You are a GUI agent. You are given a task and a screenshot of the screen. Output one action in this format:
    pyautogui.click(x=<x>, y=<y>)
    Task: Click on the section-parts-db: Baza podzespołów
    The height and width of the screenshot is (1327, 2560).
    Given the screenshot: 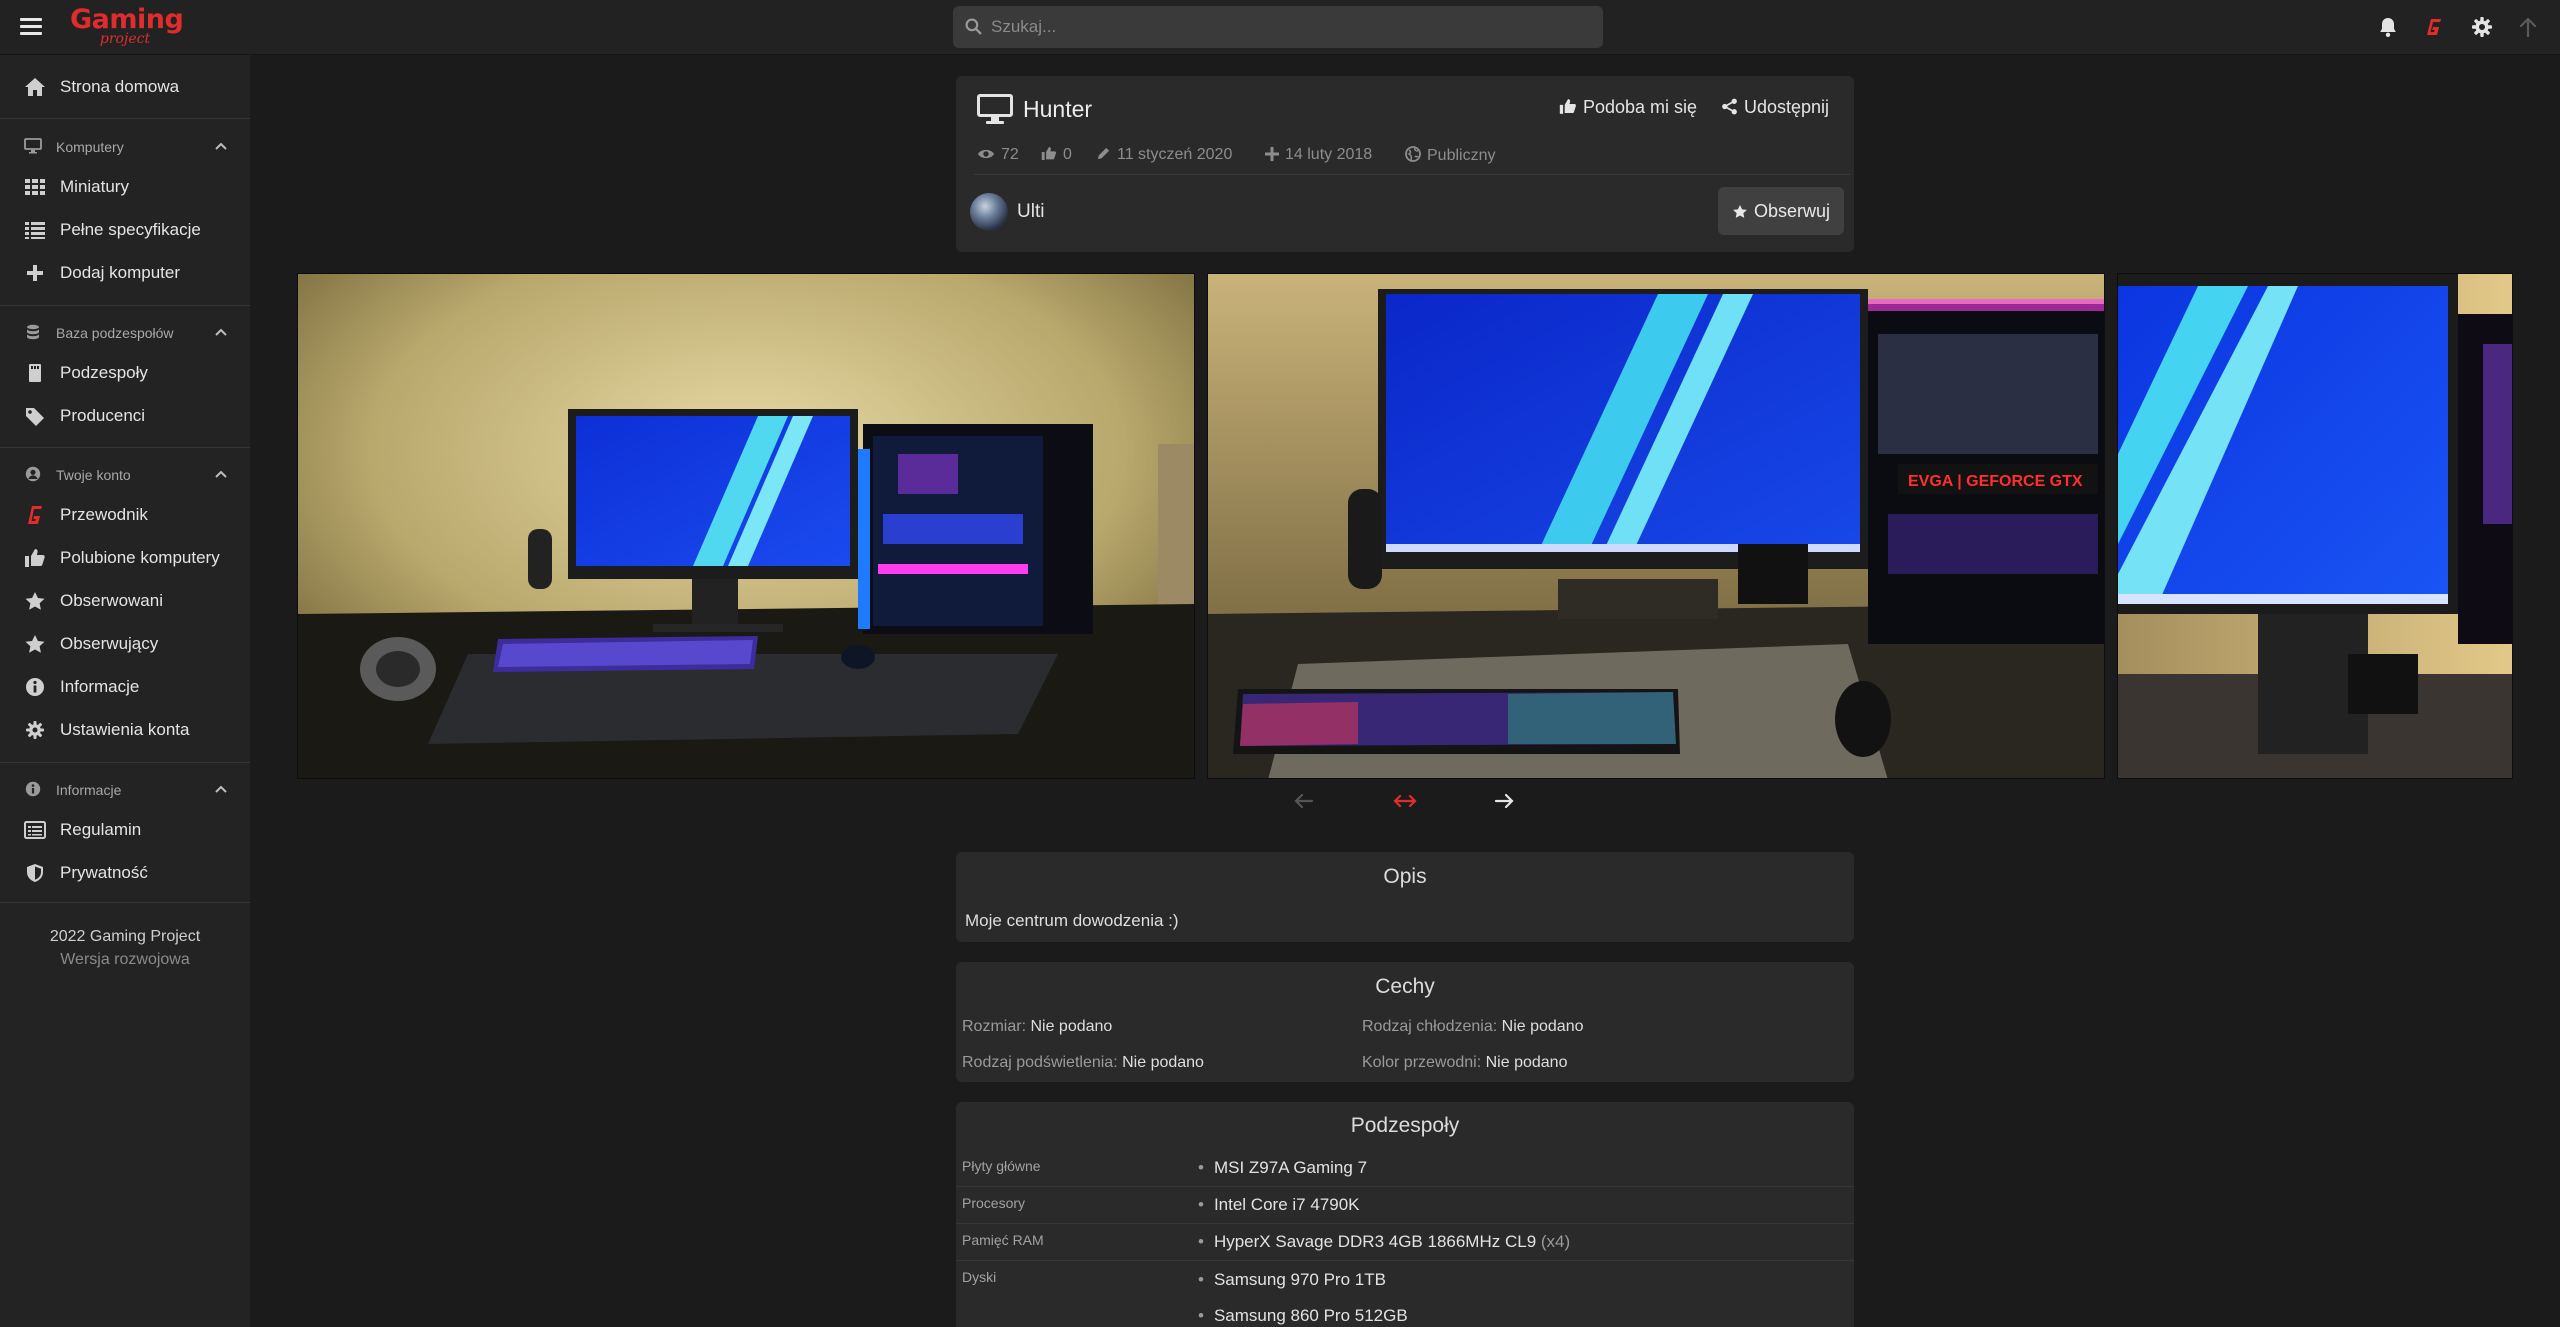 What is the action you would take?
    pyautogui.click(x=125, y=332)
    